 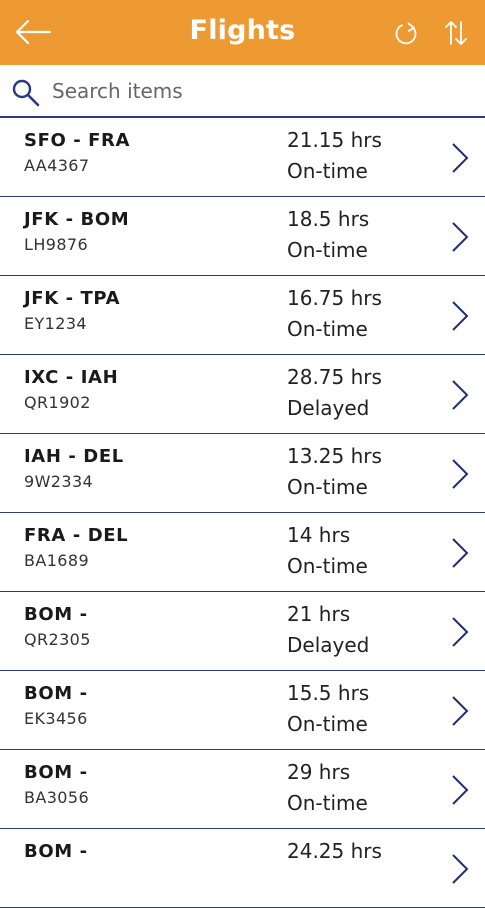 I want to click on refresh-icon, so click(x=406, y=34).